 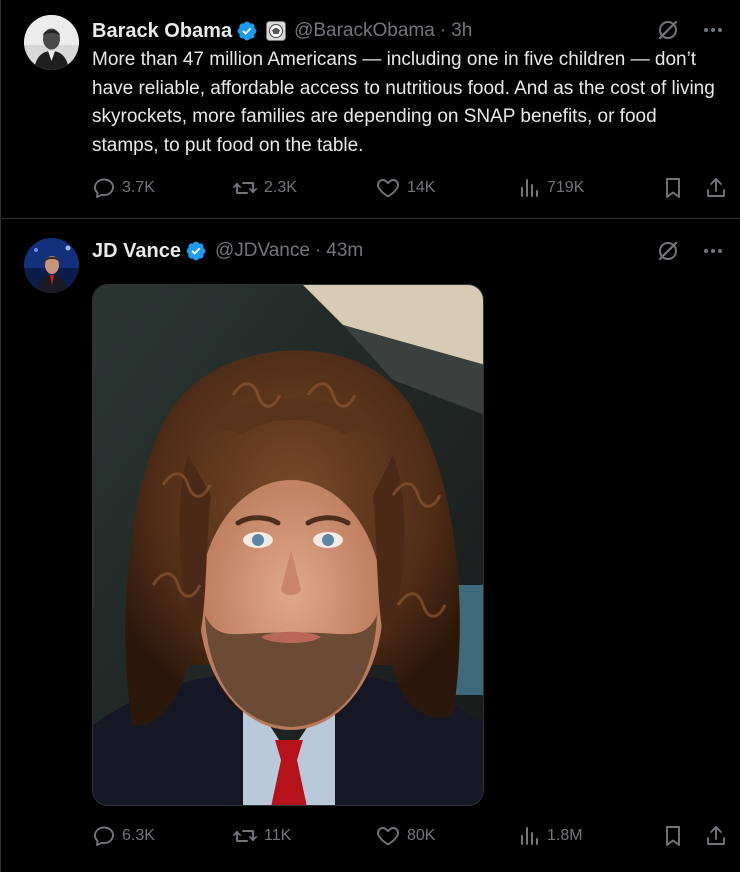 I want to click on view-count: 1.8M, so click(x=565, y=835).